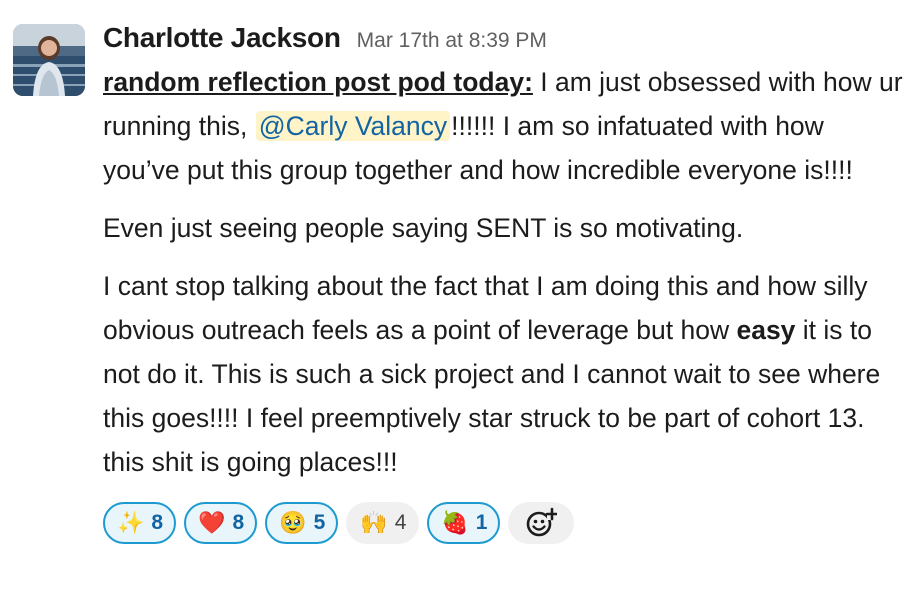  I want to click on raised-hands-icon: 🙌, so click(374, 522).